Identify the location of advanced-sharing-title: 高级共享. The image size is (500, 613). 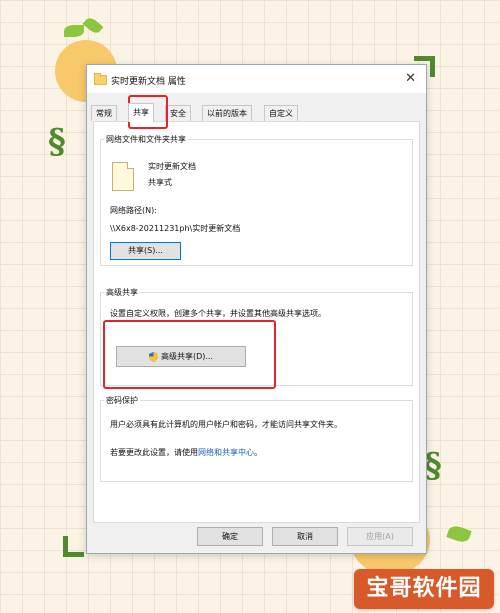
(122, 292).